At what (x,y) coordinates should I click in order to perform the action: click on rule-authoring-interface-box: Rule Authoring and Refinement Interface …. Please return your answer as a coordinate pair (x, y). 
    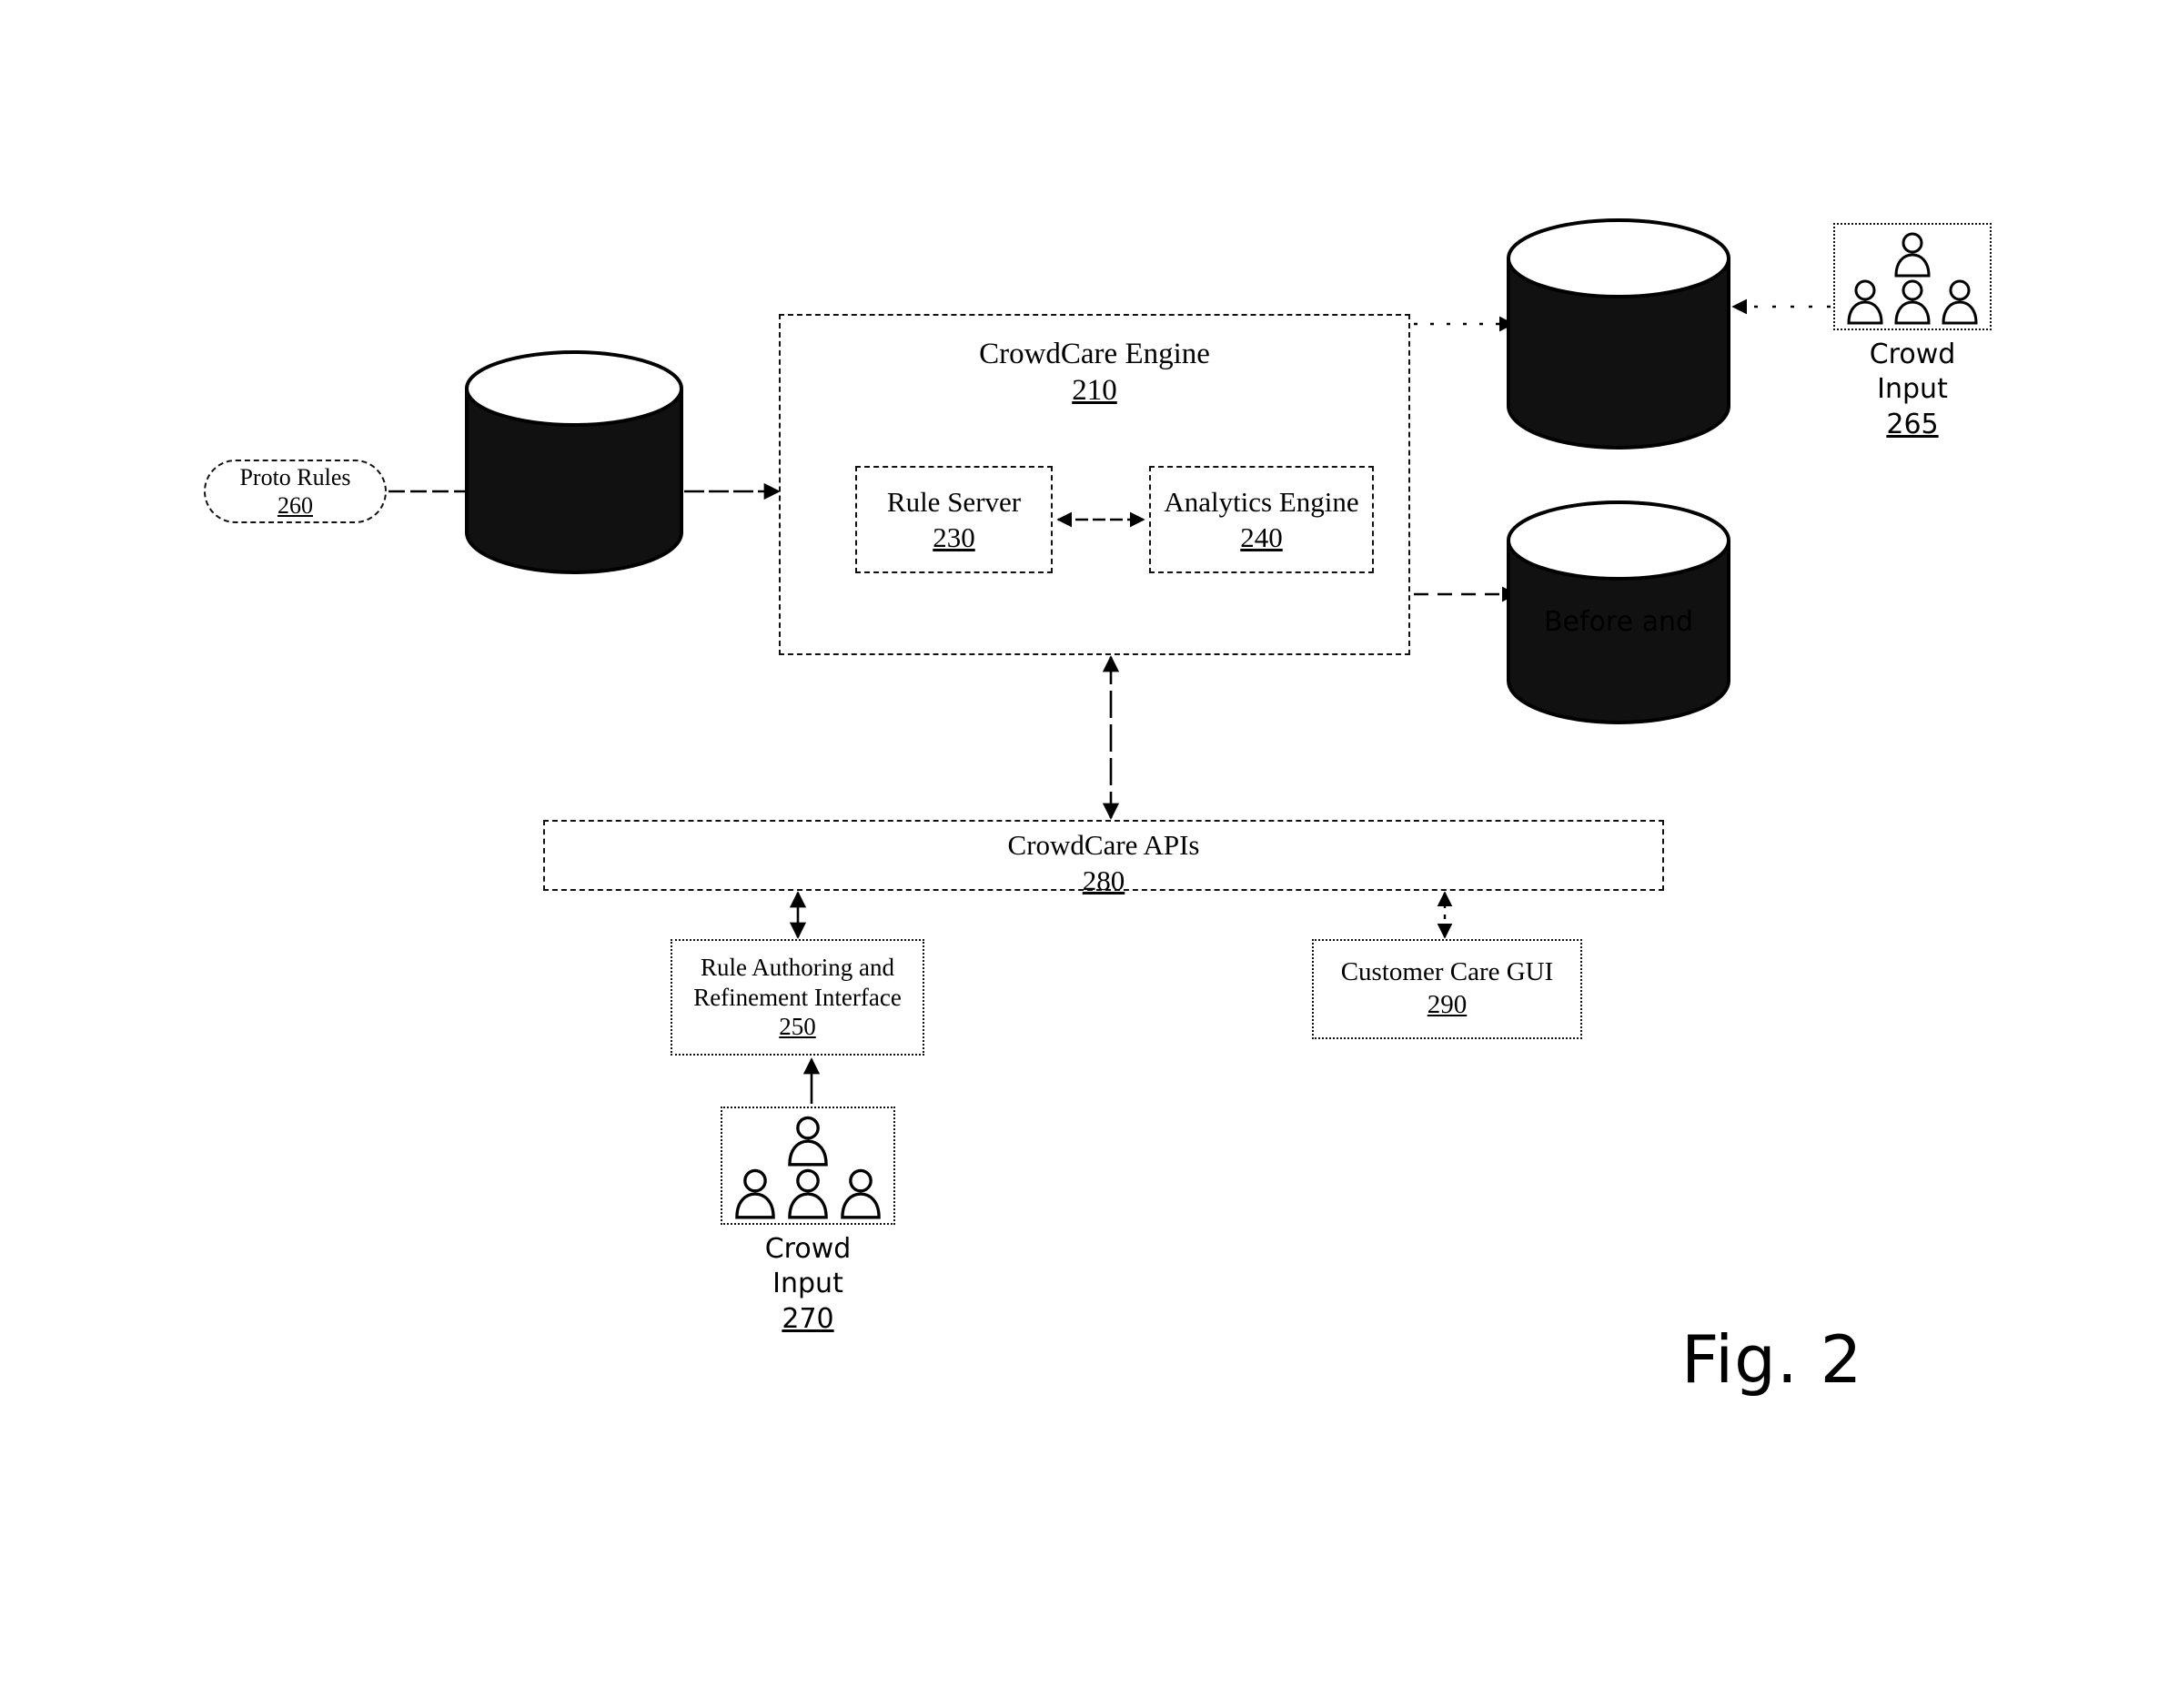
    Looking at the image, I should click on (798, 998).